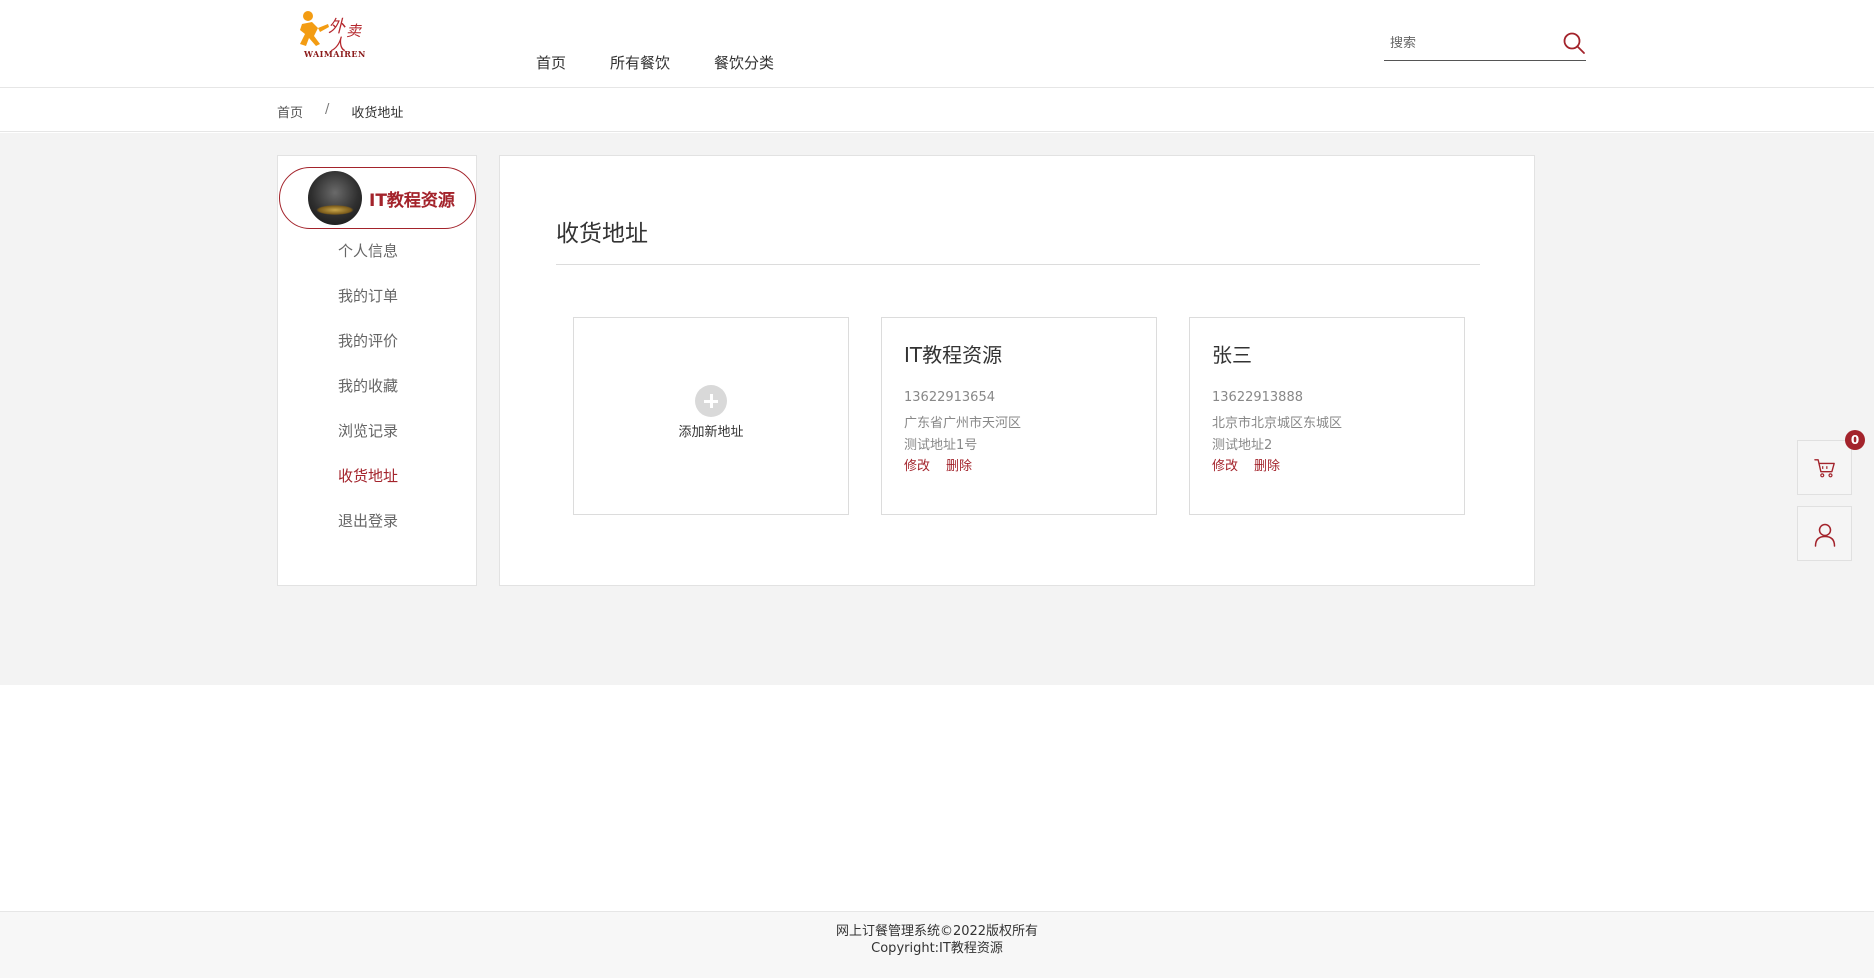 This screenshot has height=978, width=1874. Describe the element at coordinates (953, 355) in the screenshot. I see `address-recipient: IT教程资源` at that location.